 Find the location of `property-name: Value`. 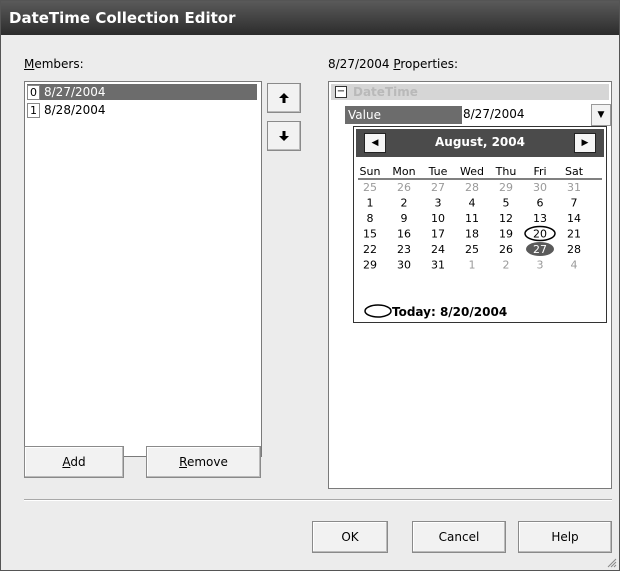

property-name: Value is located at coordinates (403, 115).